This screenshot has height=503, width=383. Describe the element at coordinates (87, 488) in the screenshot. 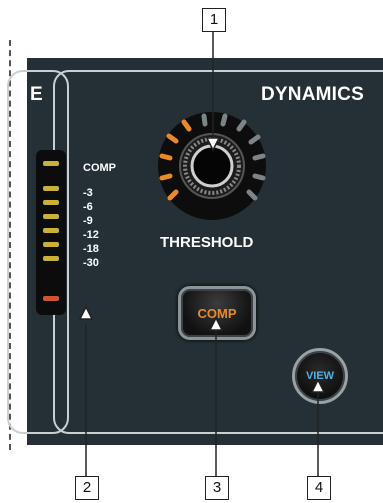

I see `callout-2: 2` at that location.